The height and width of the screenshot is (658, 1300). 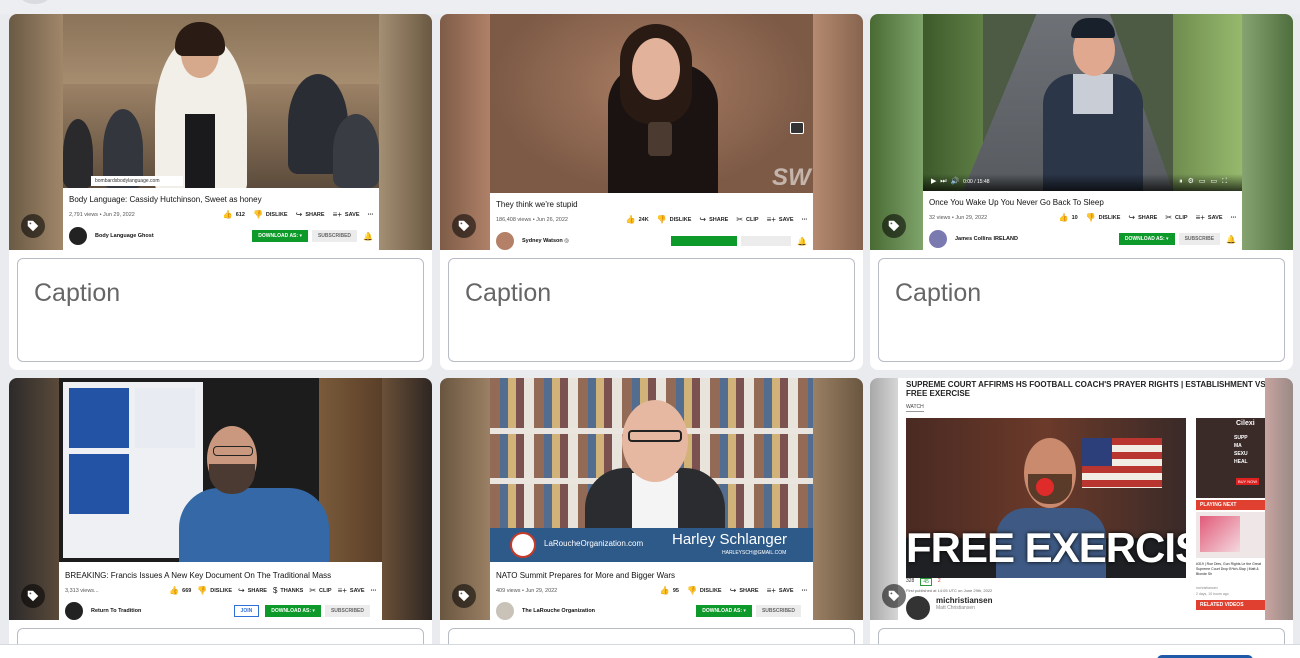 What do you see at coordinates (838, 499) in the screenshot?
I see `blur-edge-right` at bounding box center [838, 499].